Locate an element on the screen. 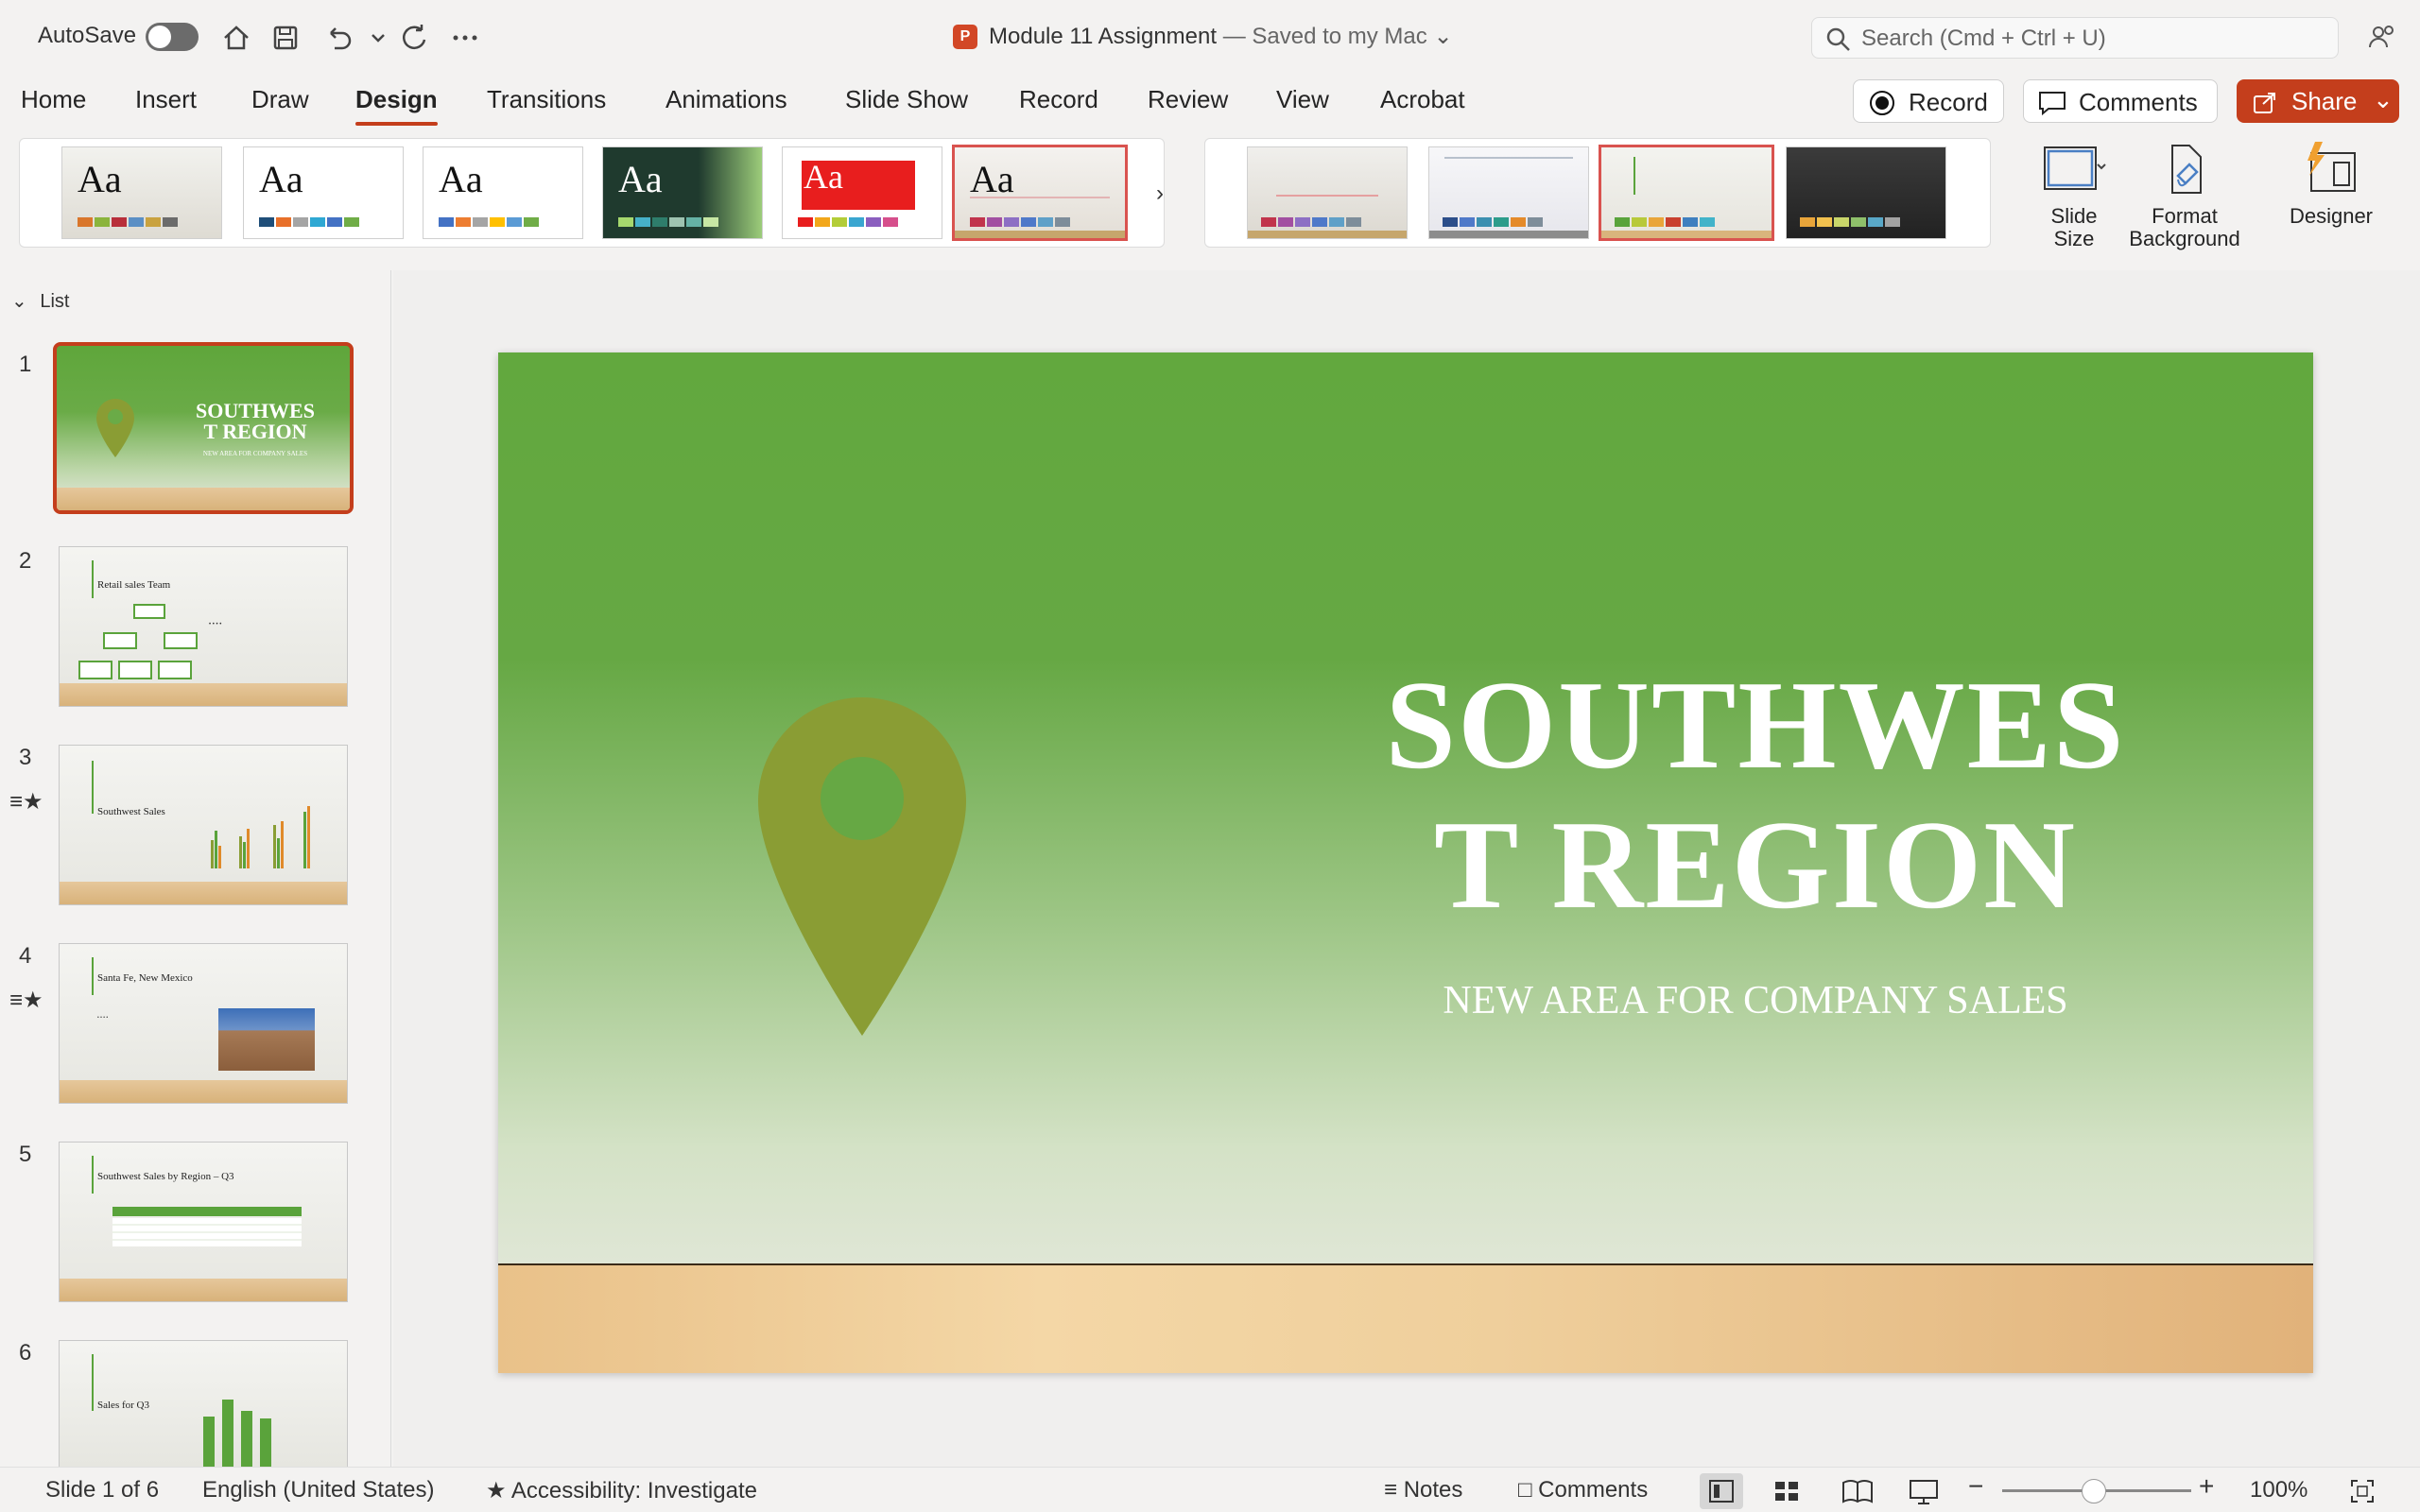  zoom-slider-handle is located at coordinates (2094, 1491).